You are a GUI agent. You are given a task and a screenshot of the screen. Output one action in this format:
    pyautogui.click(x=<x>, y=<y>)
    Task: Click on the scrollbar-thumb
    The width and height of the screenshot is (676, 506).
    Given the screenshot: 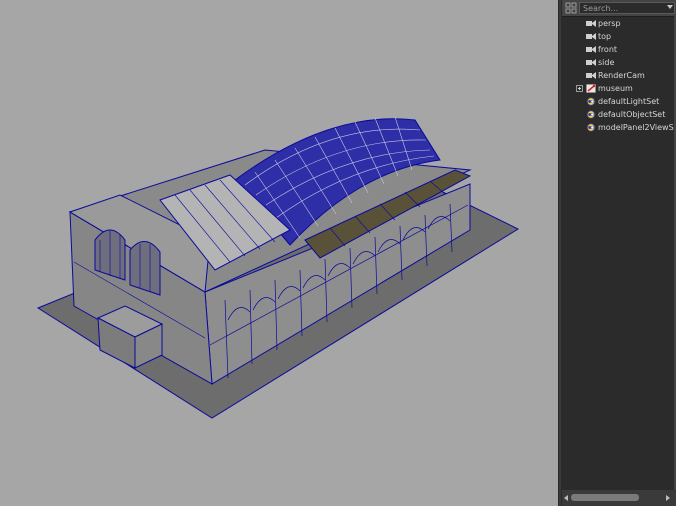 What is the action you would take?
    pyautogui.click(x=605, y=497)
    